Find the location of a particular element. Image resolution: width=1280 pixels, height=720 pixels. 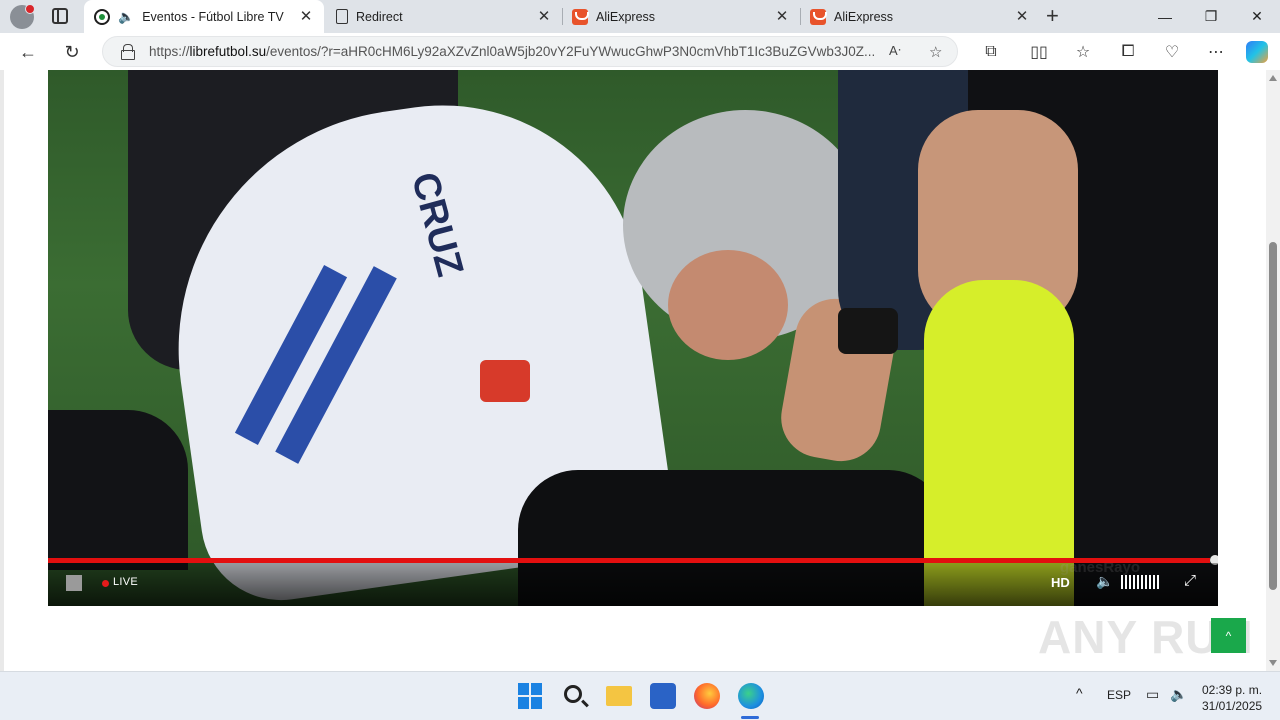

tab-eventos: 🔈 Eventos - Fútbol Libre TV ✕ is located at coordinates (204, 16).